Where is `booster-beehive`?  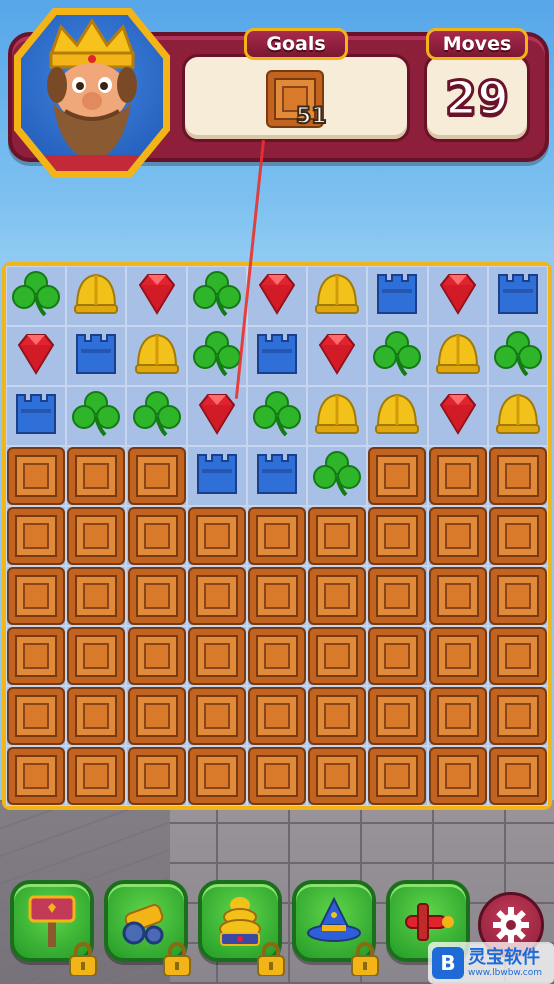 booster-beehive is located at coordinates (241, 928).